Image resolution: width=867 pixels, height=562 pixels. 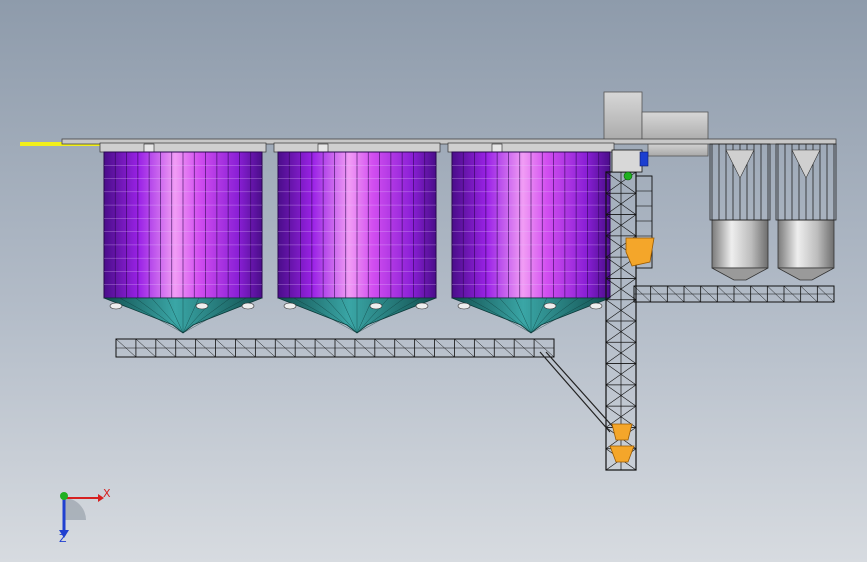 What do you see at coordinates (64, 496) in the screenshot?
I see `y-axis-dot` at bounding box center [64, 496].